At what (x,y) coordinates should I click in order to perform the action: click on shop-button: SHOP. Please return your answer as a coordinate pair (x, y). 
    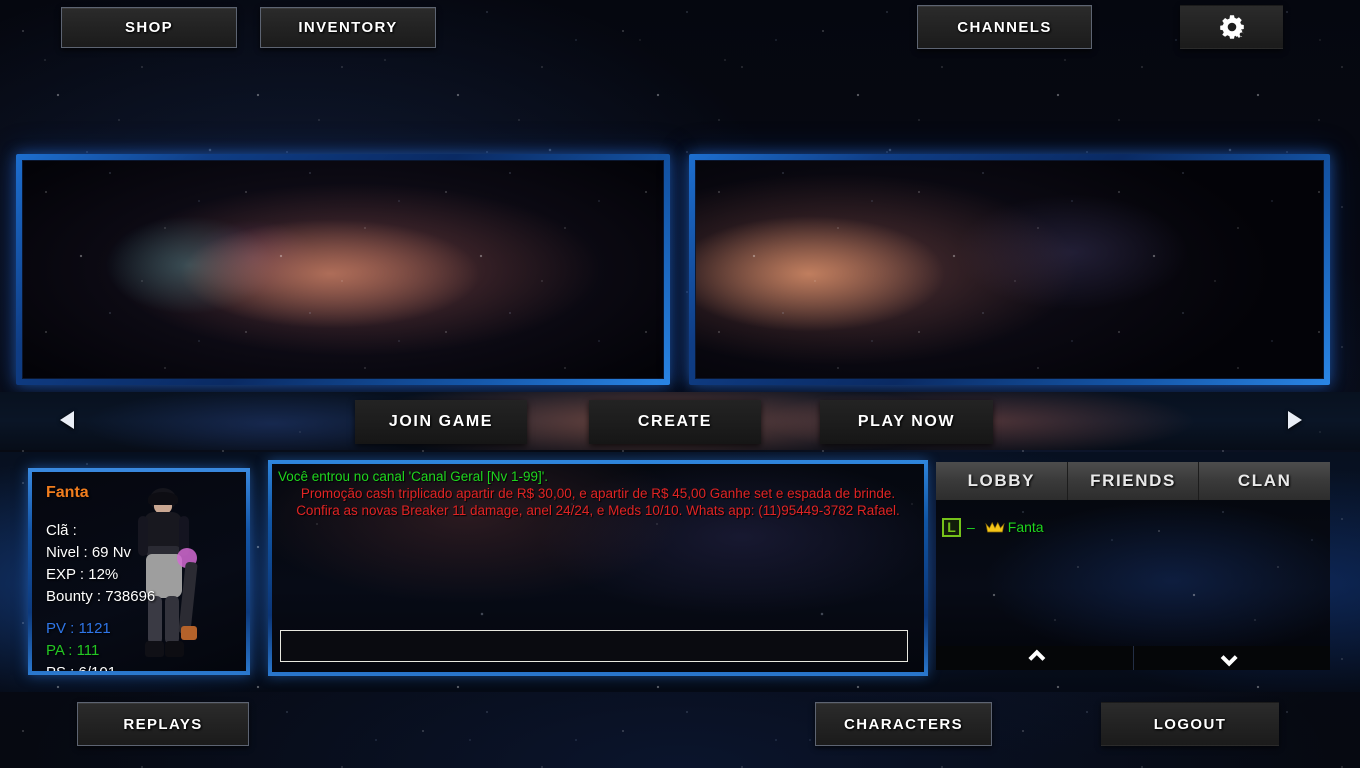
    Looking at the image, I should click on (149, 27).